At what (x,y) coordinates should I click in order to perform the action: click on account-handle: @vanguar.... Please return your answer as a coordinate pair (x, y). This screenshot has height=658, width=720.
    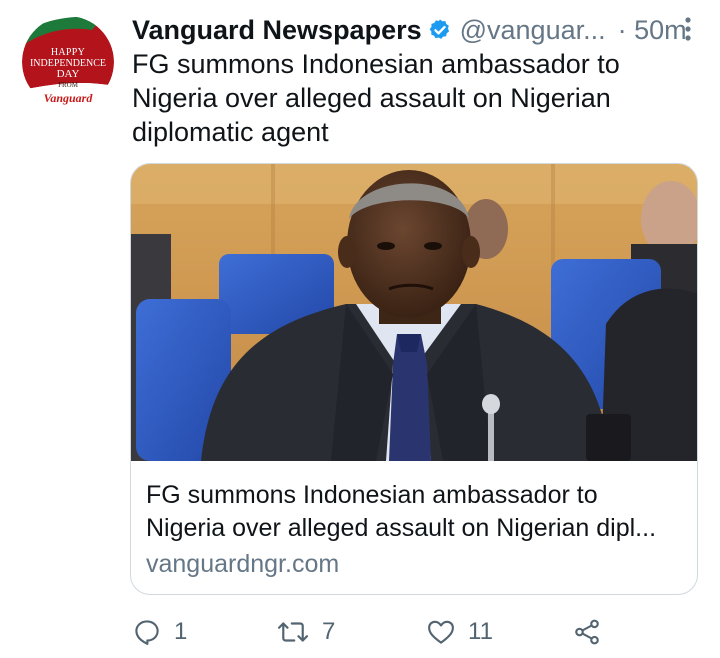
    Looking at the image, I should click on (533, 30).